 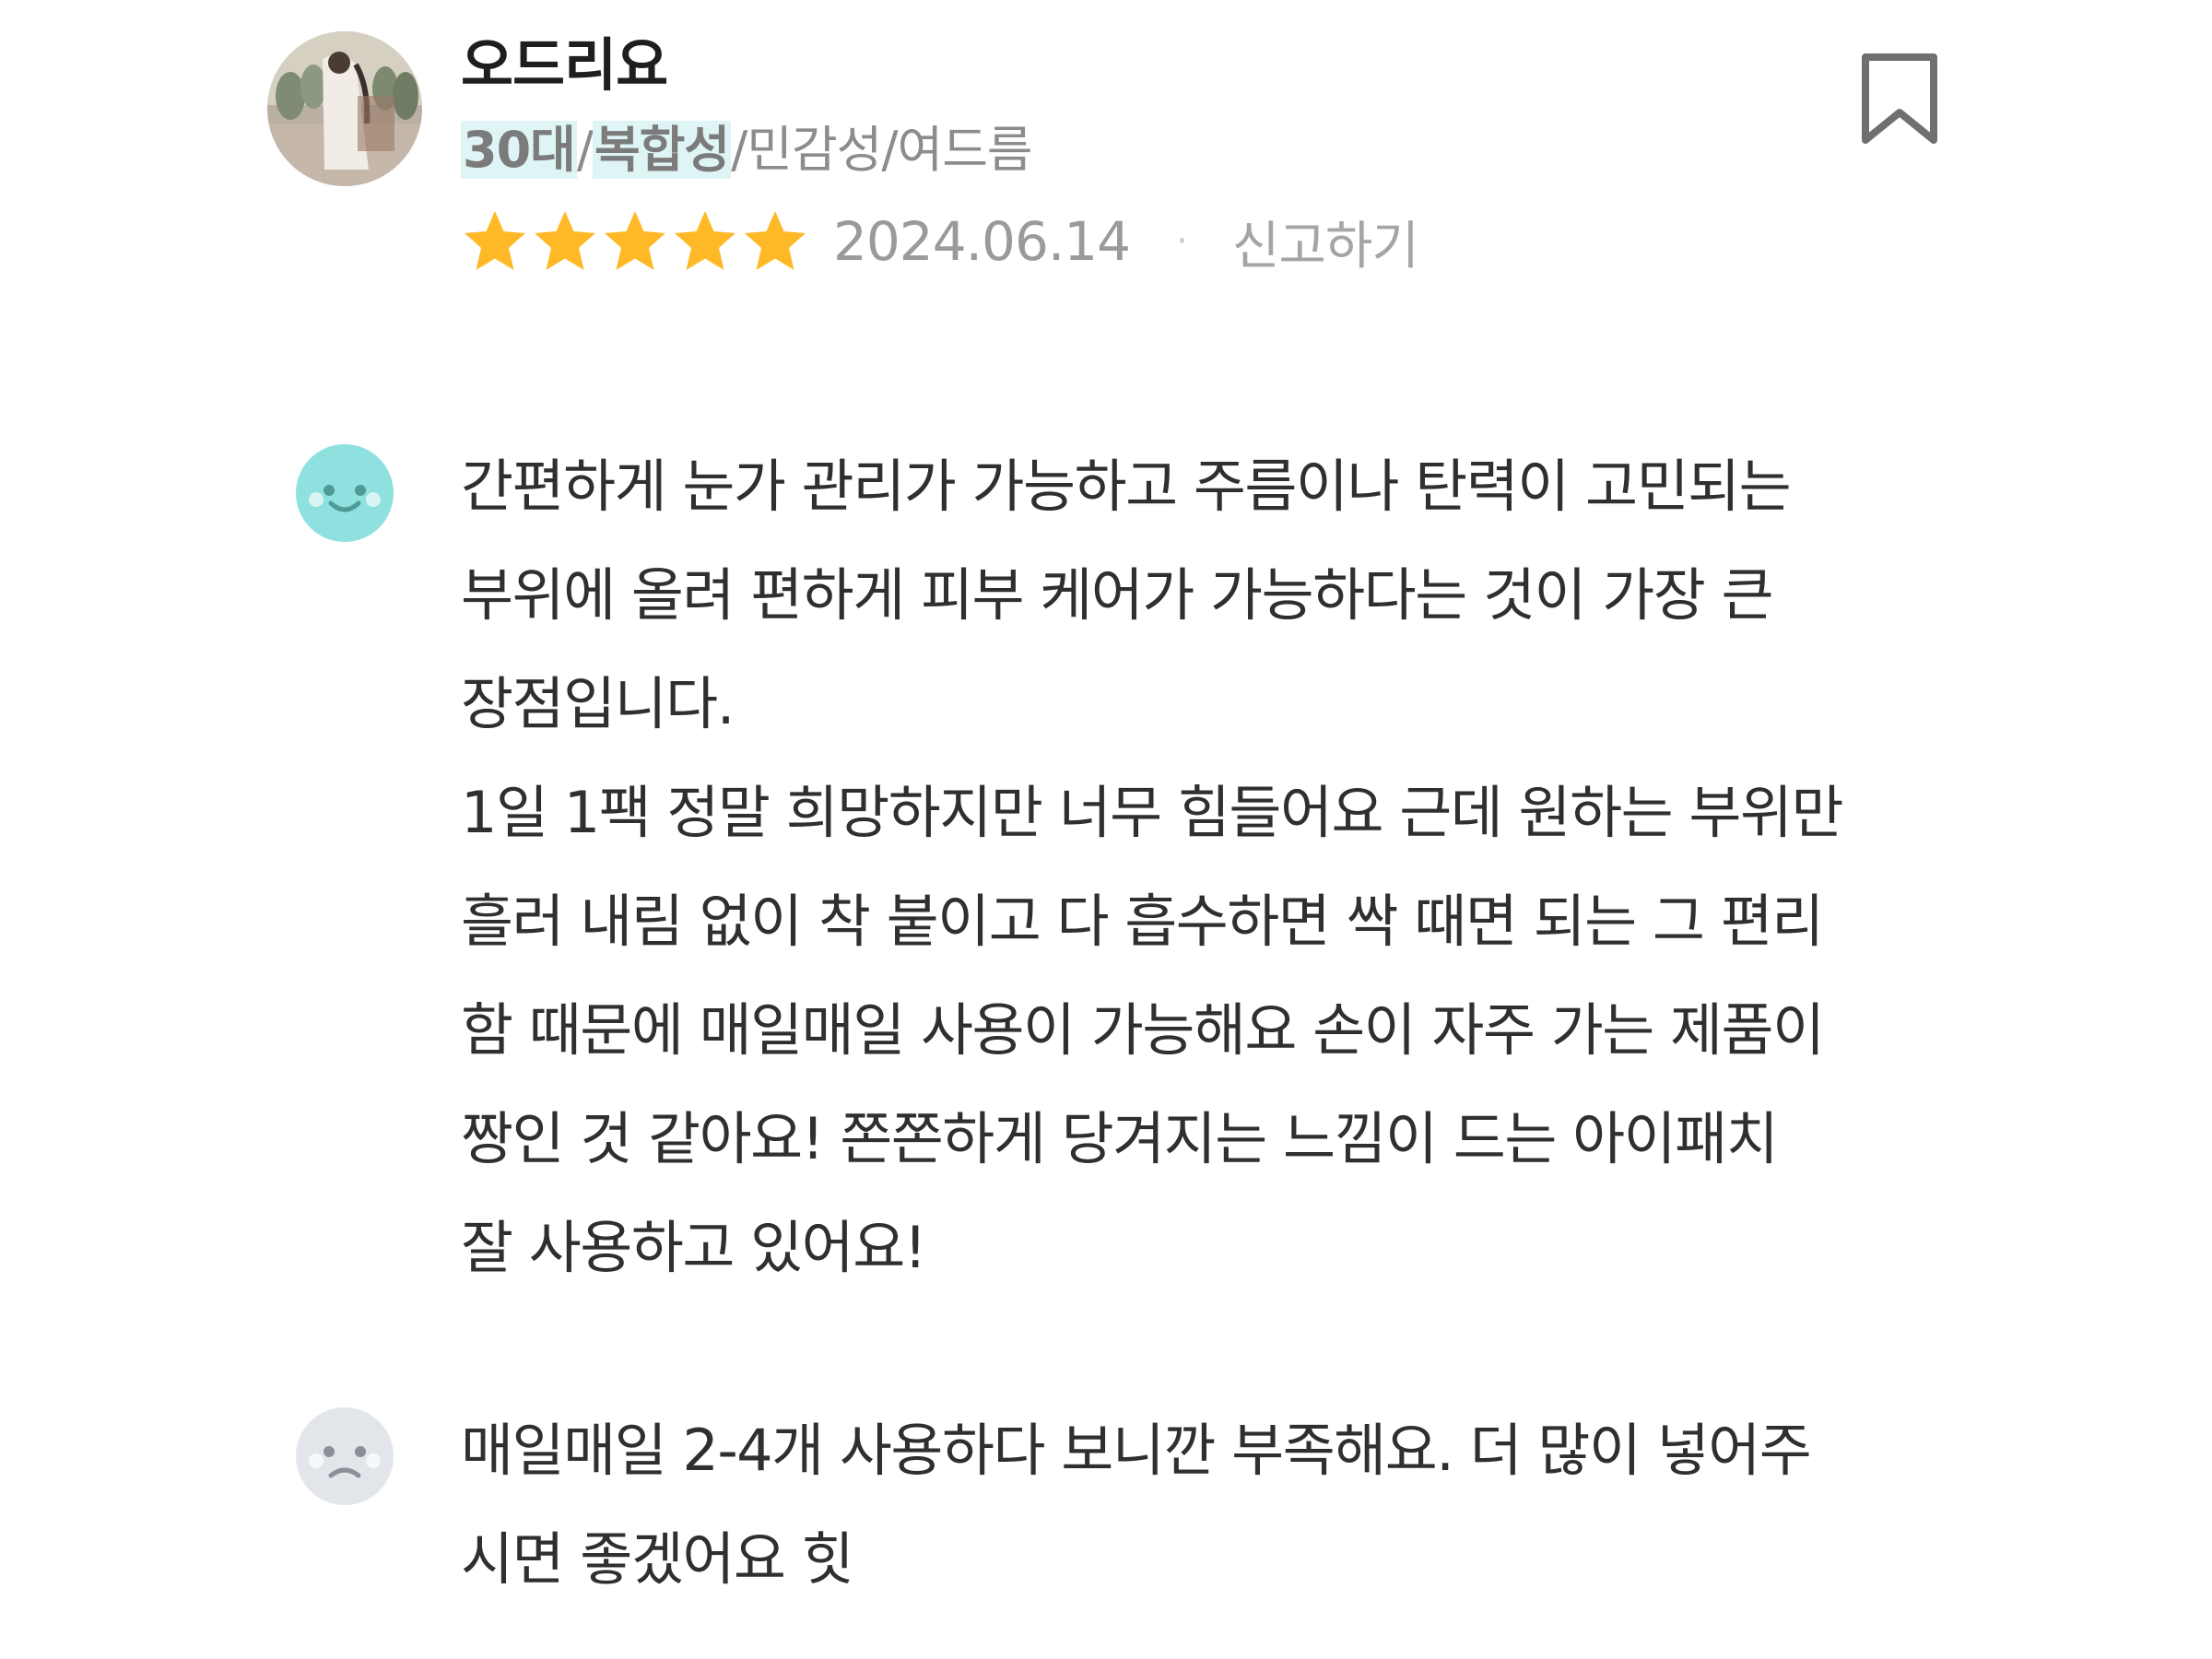 I want to click on good-points-line: 짱인 것 같아요! 쫀쫀하게 당겨지는 느낌이 드는 아이패치, so click(x=1120, y=1138).